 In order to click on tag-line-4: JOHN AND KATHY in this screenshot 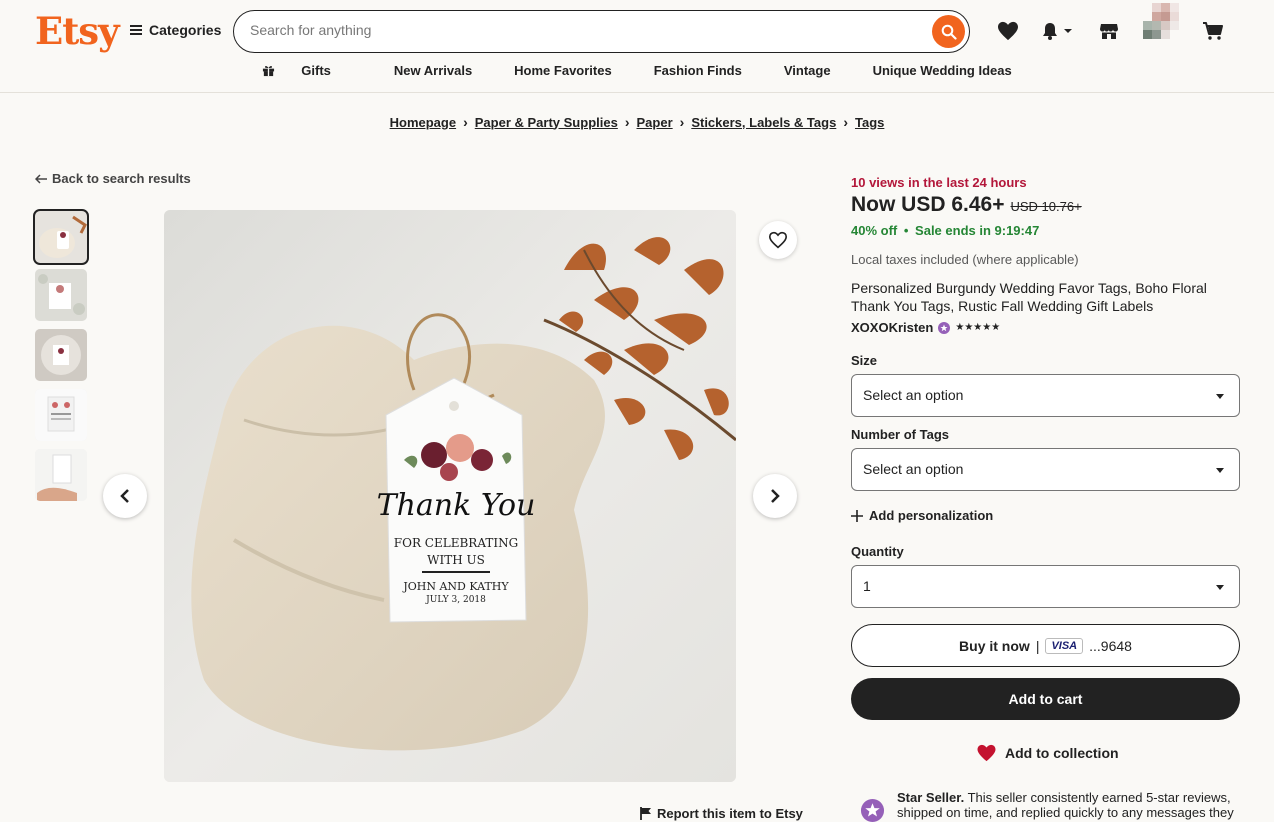, I will do `click(455, 586)`.